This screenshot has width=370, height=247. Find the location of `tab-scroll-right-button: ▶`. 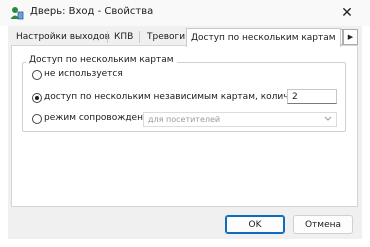

tab-scroll-right-button: ▶ is located at coordinates (350, 37).